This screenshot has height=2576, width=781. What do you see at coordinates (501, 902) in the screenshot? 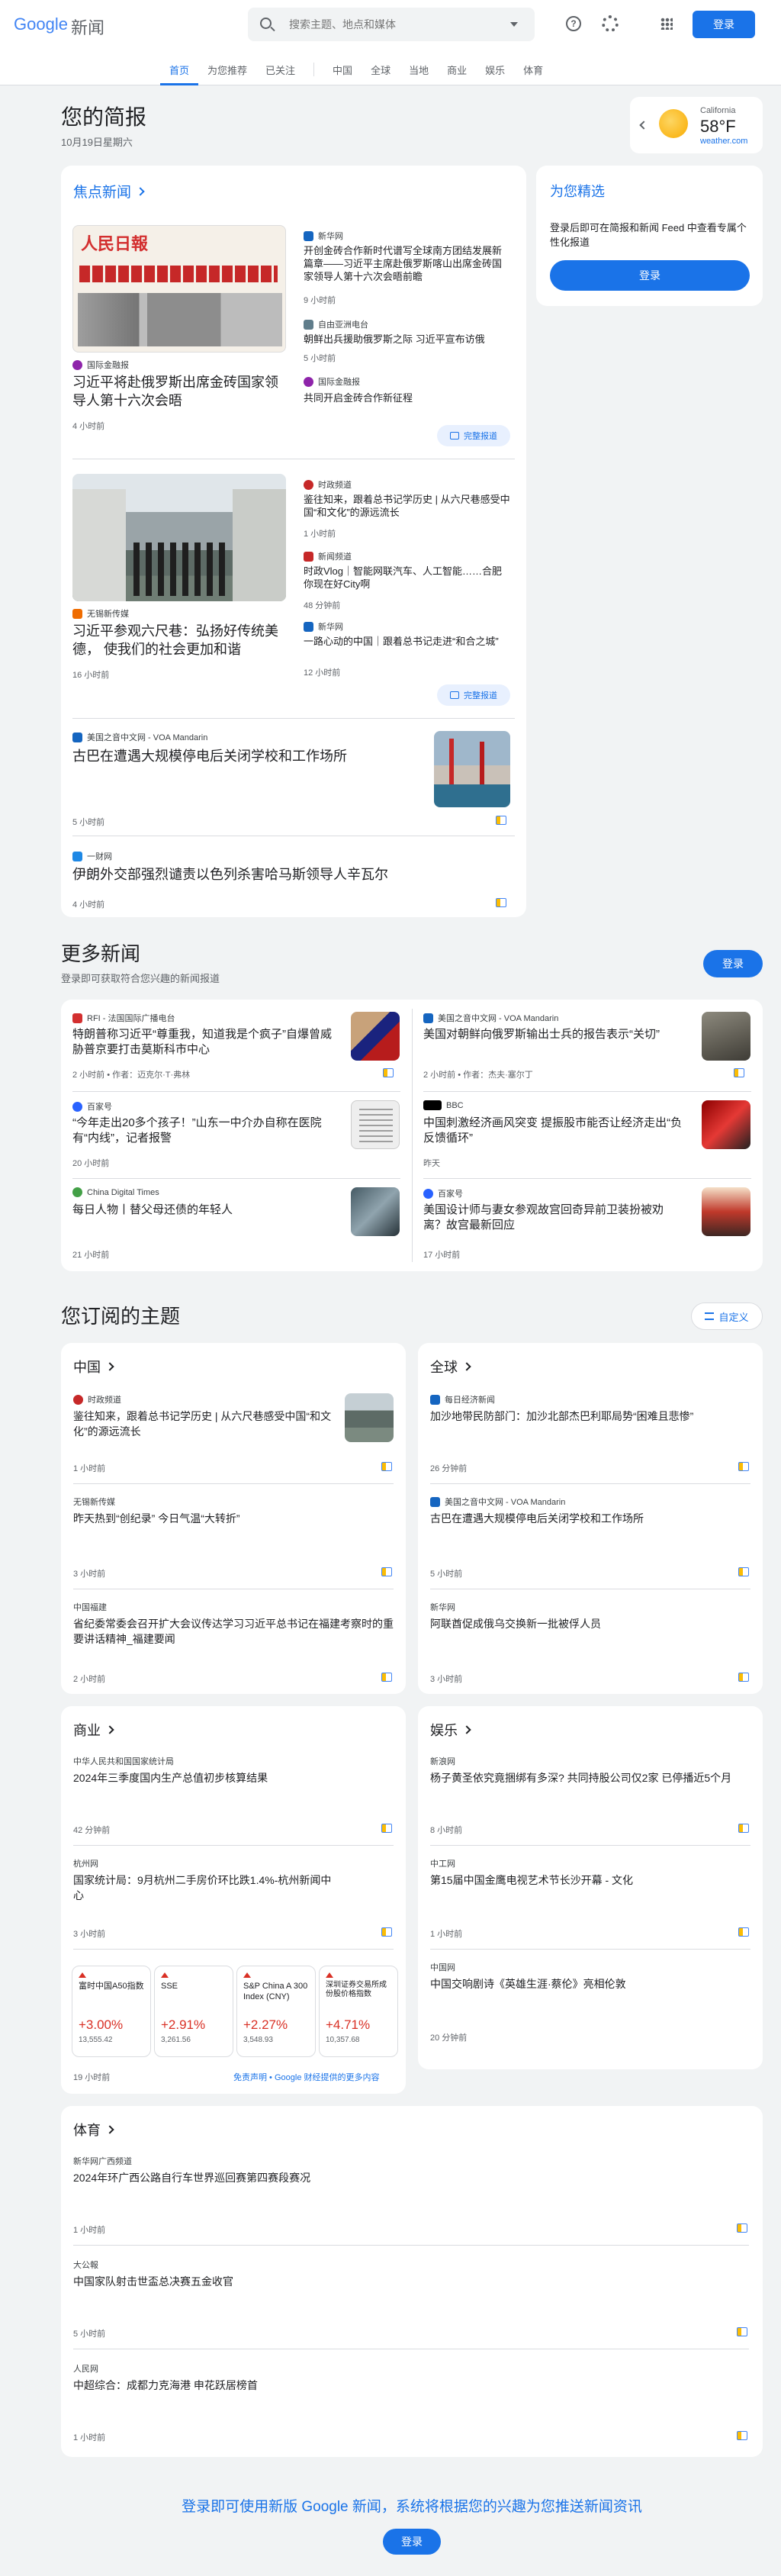
I see `story-iran-coverage-icon` at bounding box center [501, 902].